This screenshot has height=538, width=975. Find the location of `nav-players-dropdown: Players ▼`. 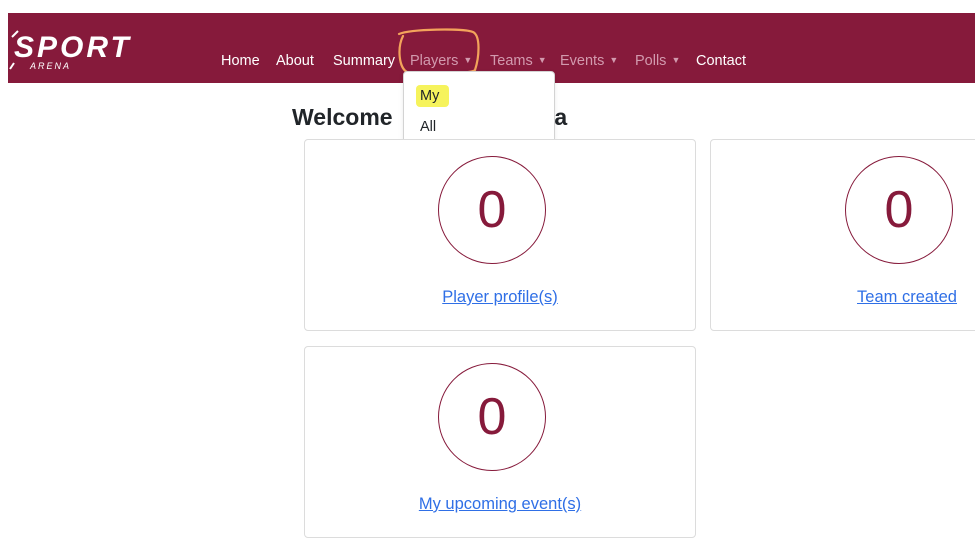

nav-players-dropdown: Players ▼ is located at coordinates (441, 61).